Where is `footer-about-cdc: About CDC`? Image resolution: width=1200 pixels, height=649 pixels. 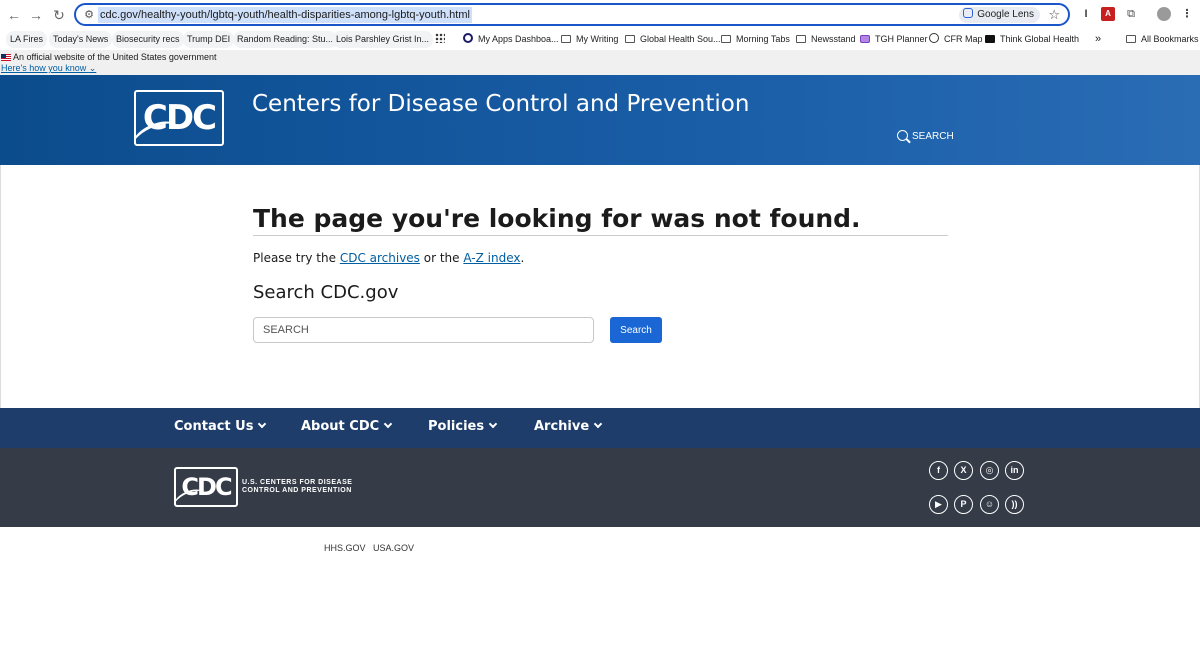 footer-about-cdc: About CDC is located at coordinates (347, 427).